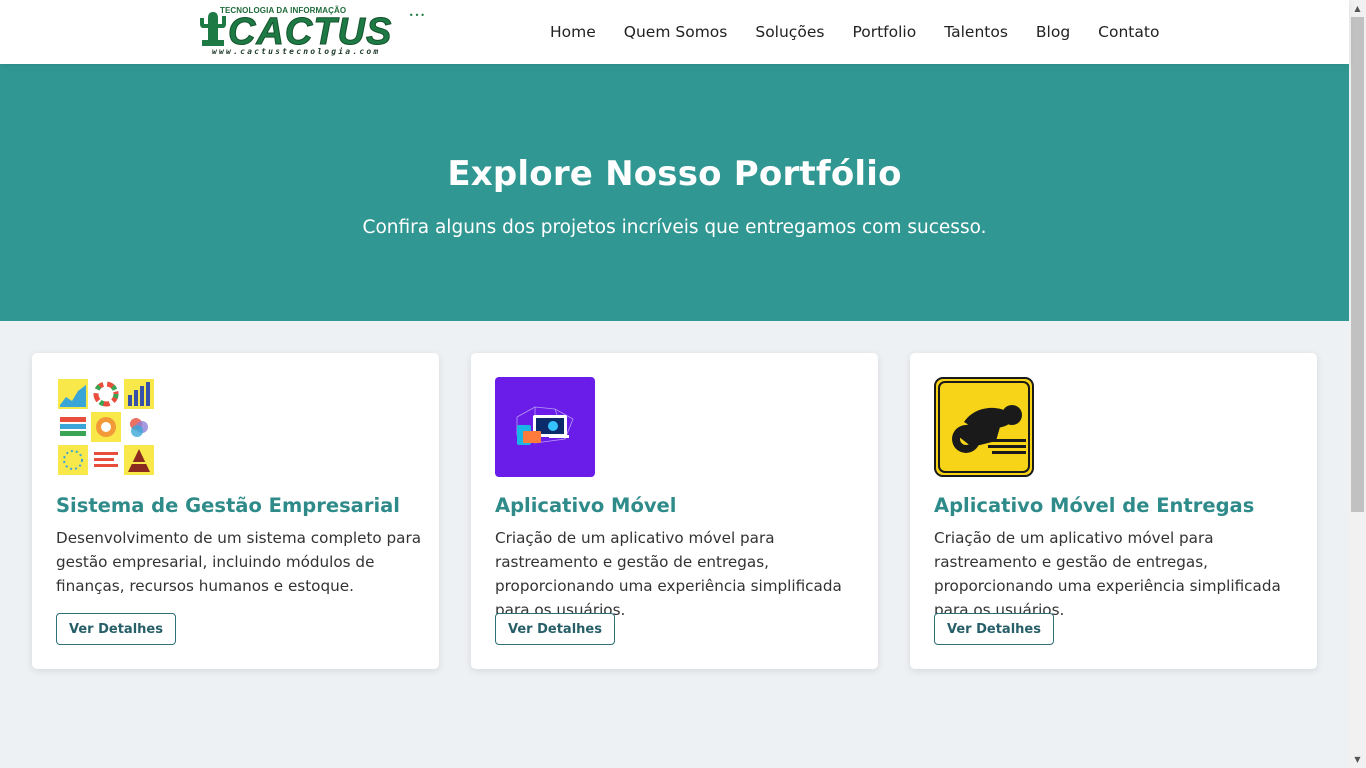  Describe the element at coordinates (789, 32) in the screenshot. I see `nav-solucoes: Soluções` at that location.